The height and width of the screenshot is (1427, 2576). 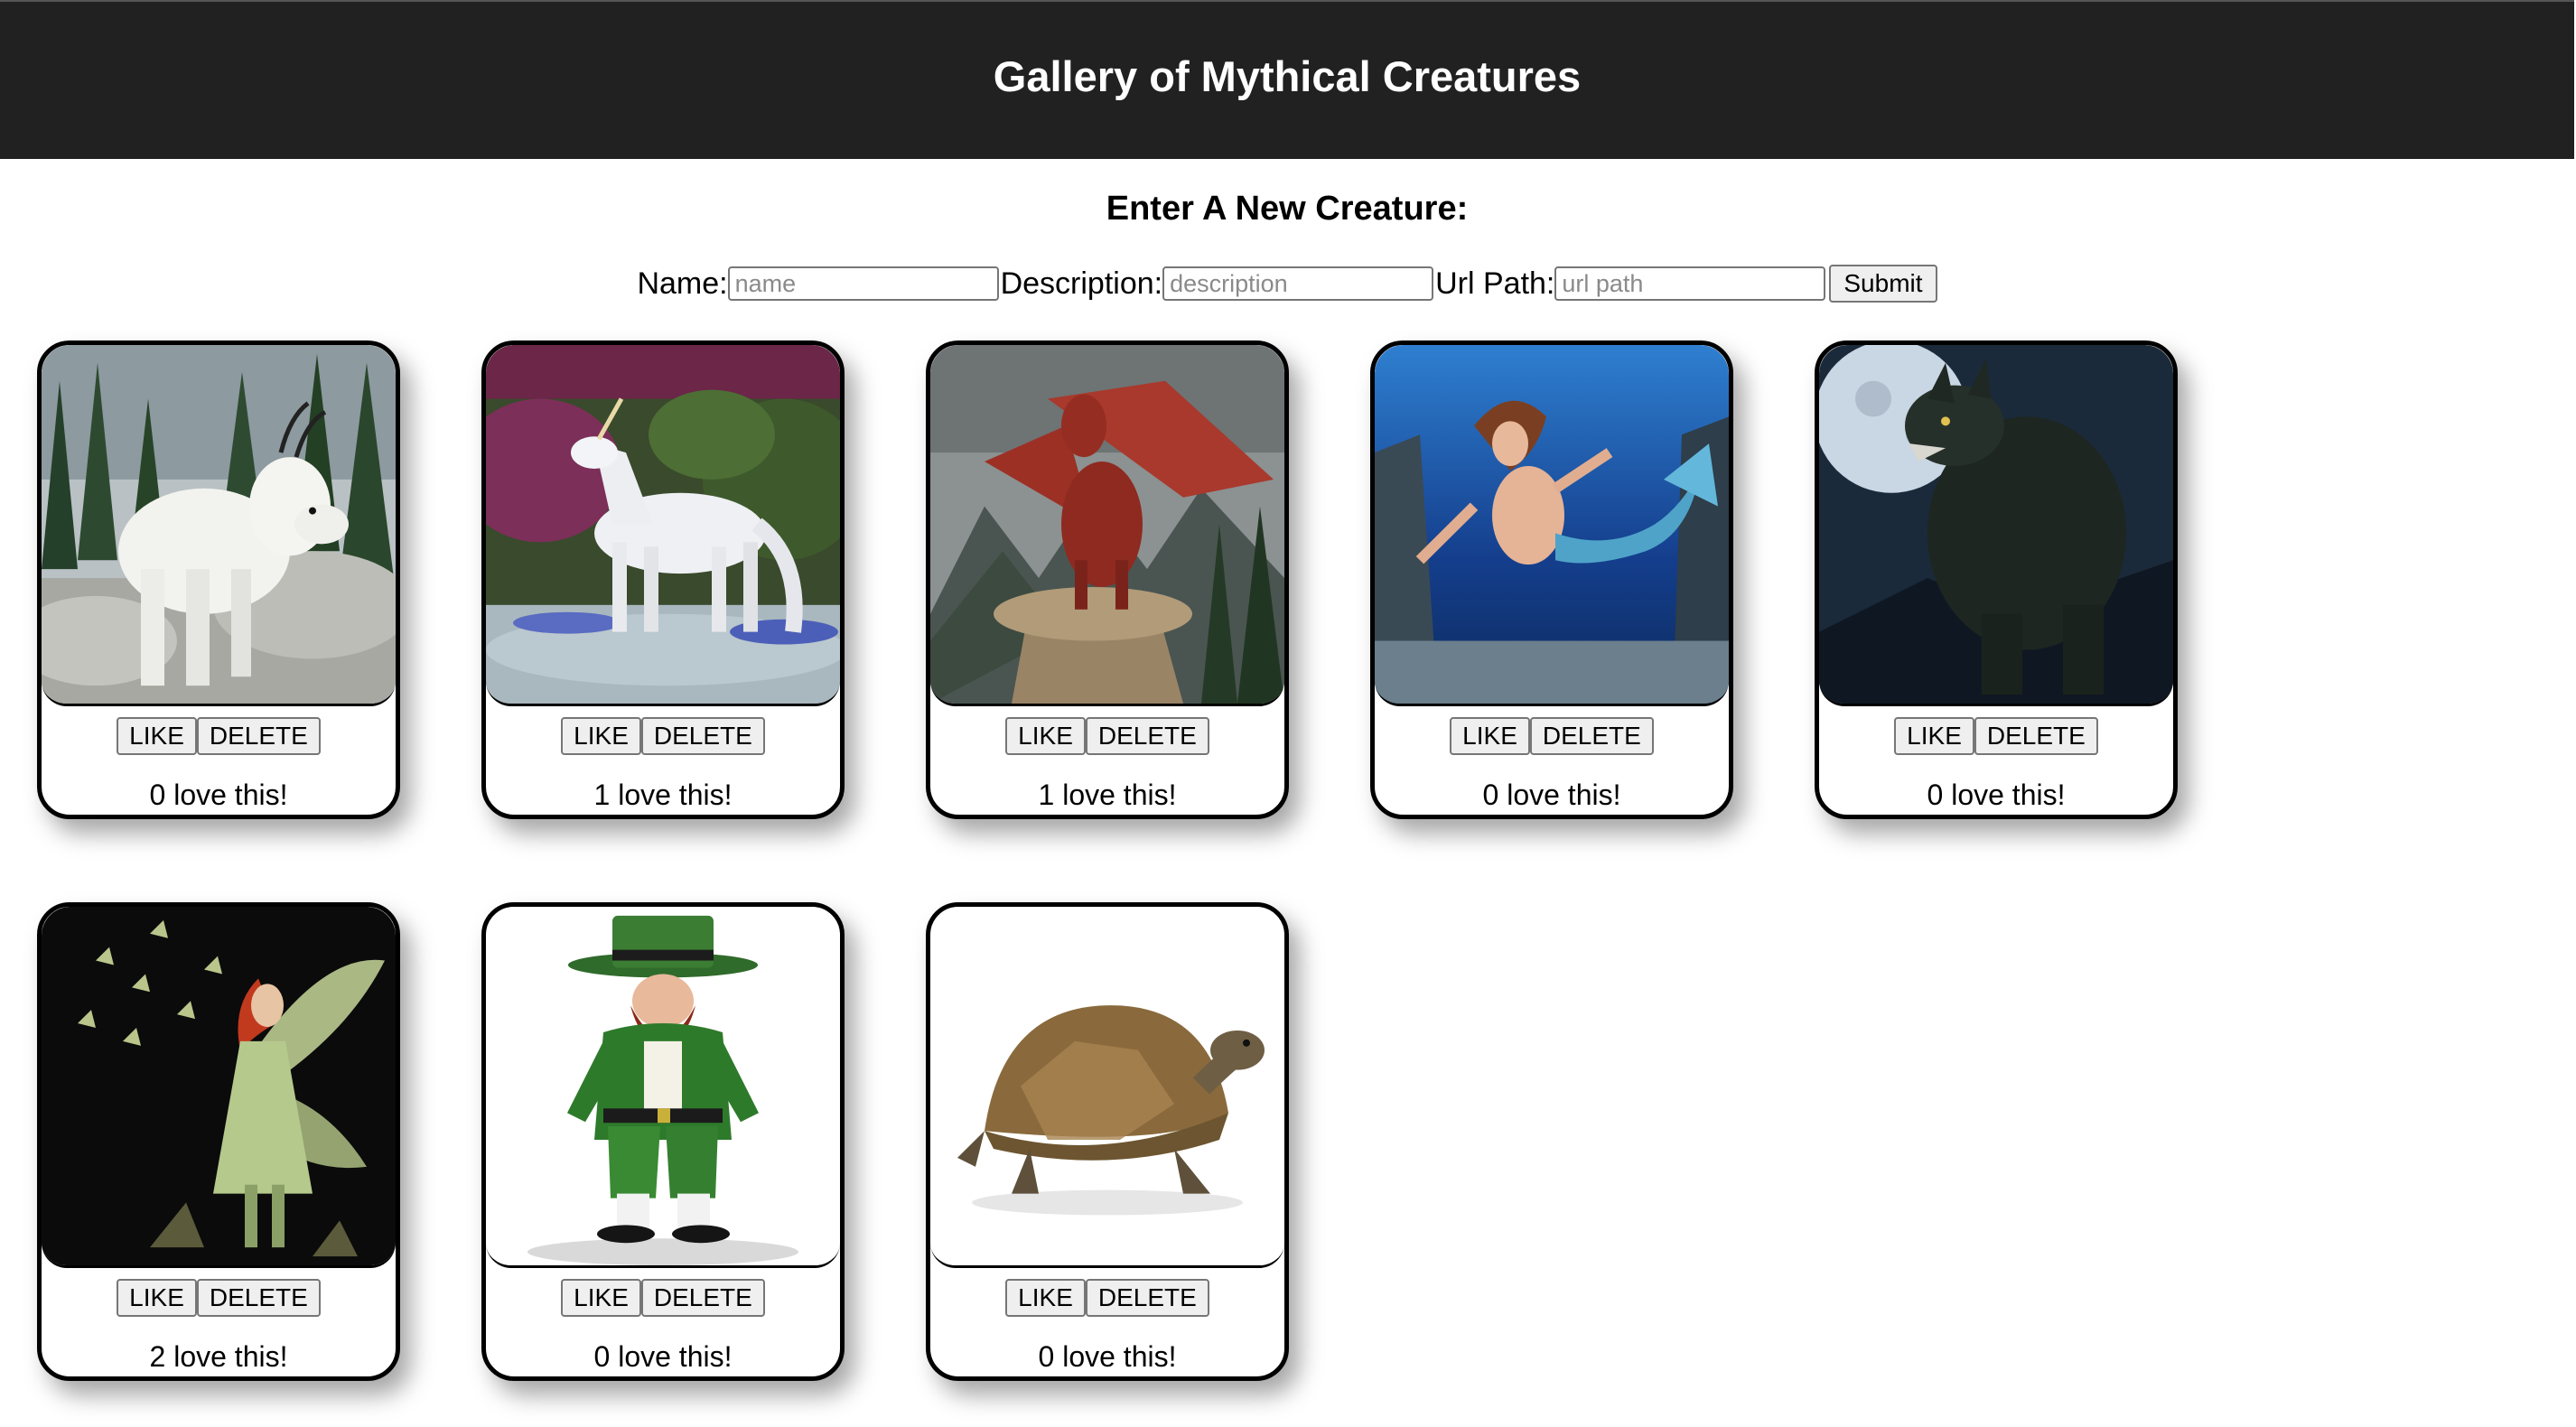 What do you see at coordinates (1495, 283) in the screenshot?
I see `url-path-label: Url Path:` at bounding box center [1495, 283].